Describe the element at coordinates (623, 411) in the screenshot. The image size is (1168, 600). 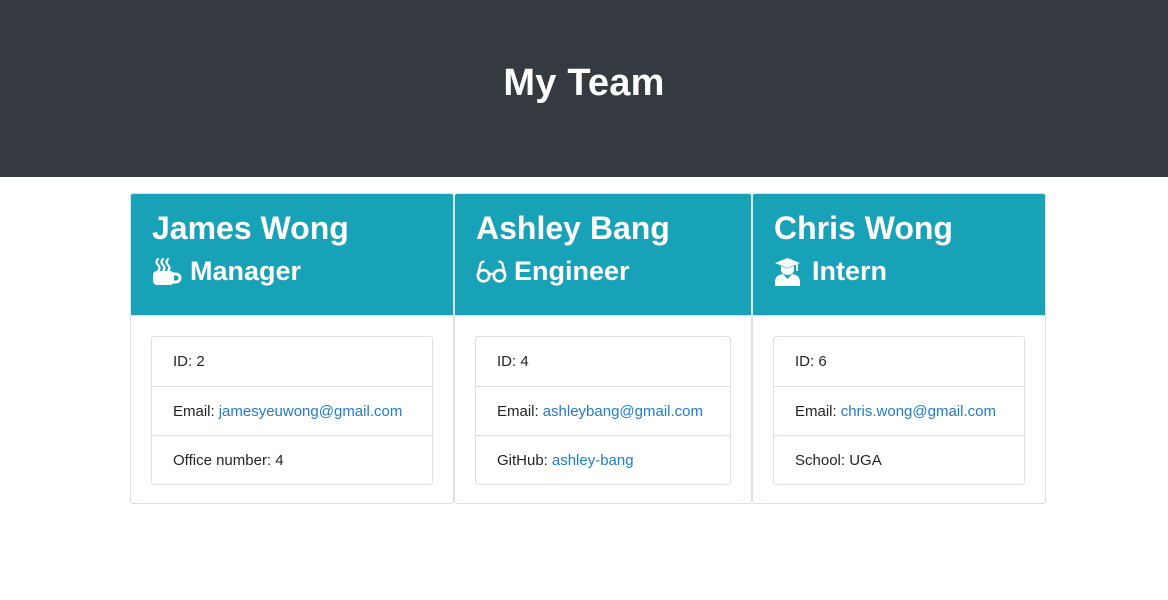
I see `email-link: ashleybang@gmail.com` at that location.